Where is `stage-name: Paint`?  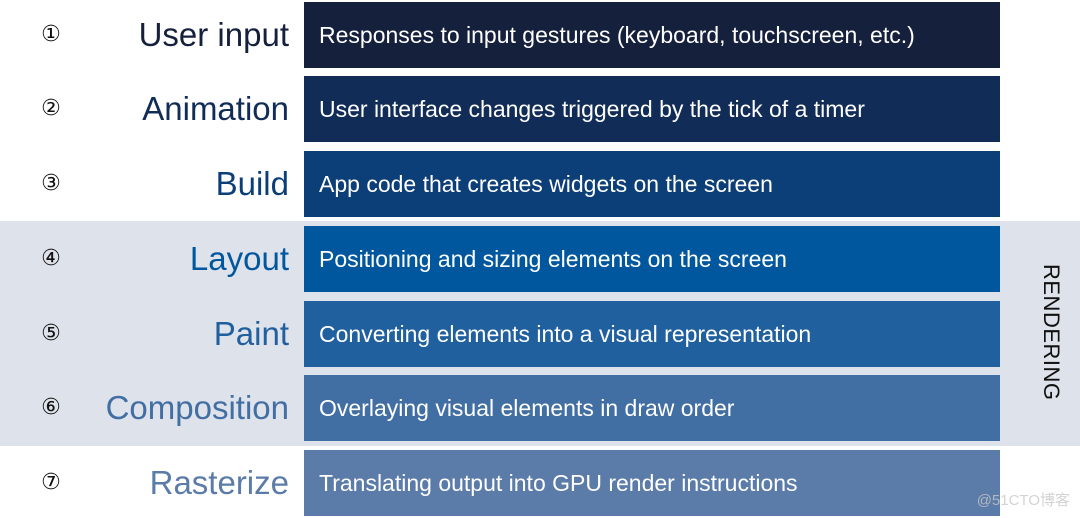
stage-name: Paint is located at coordinates (251, 333).